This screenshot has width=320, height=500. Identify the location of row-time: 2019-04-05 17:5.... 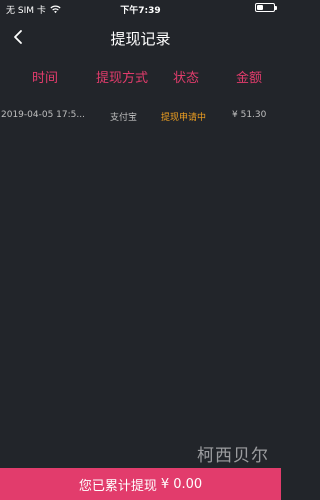
(43, 115).